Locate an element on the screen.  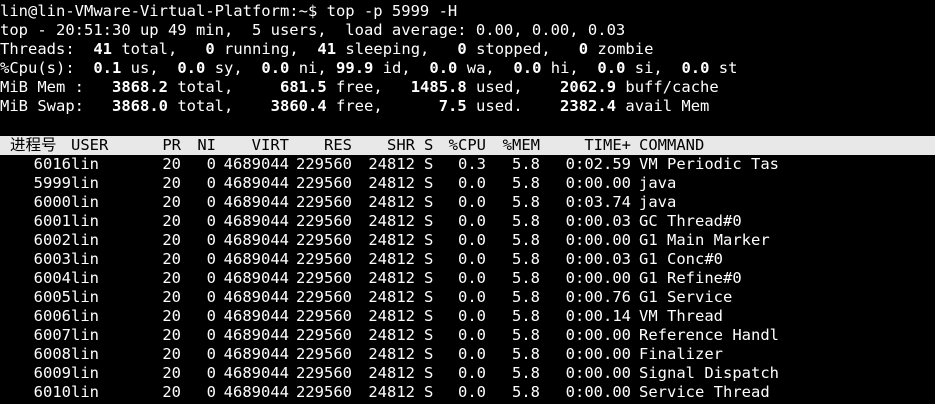
swap-free-value: 3860.4 is located at coordinates (298, 106).